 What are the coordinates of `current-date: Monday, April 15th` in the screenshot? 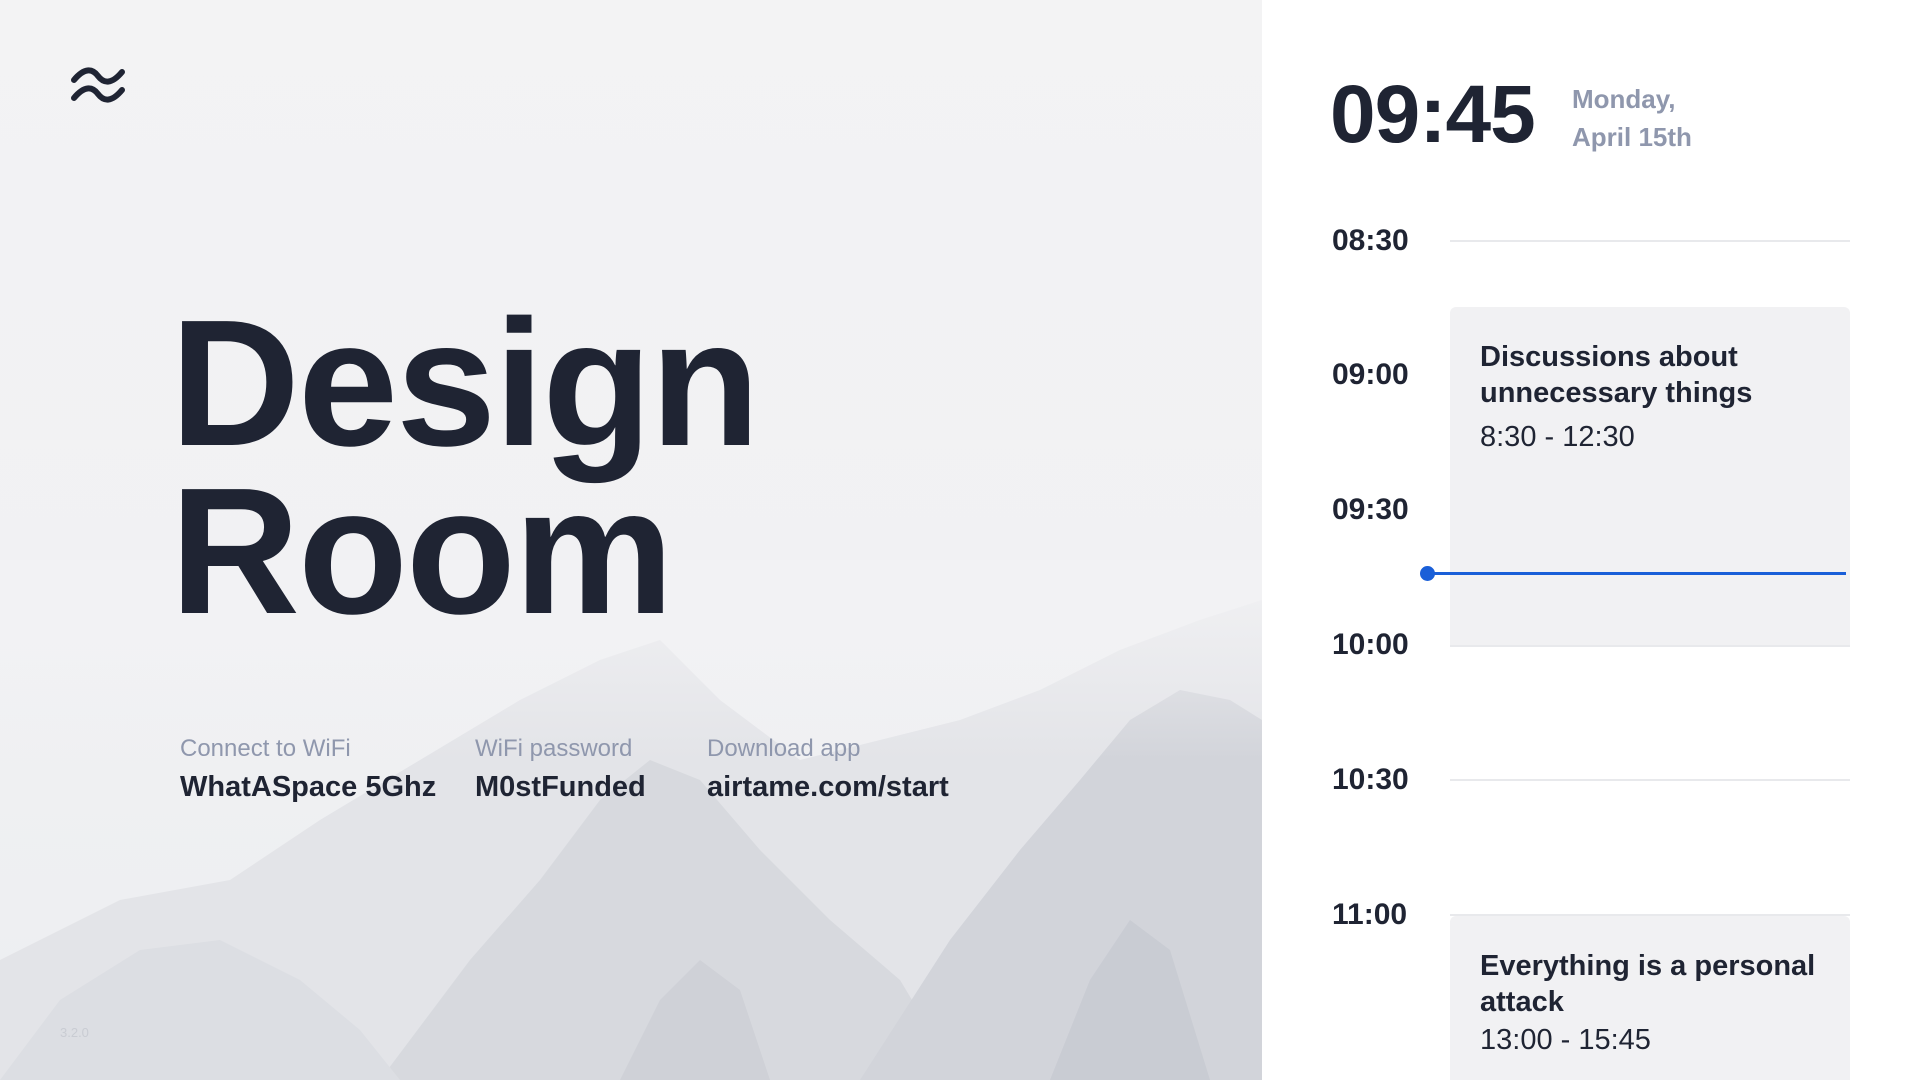 It's located at (1632, 118).